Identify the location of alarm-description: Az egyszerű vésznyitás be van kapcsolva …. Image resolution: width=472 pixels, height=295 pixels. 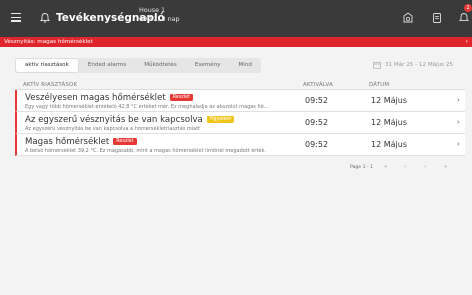
(113, 129).